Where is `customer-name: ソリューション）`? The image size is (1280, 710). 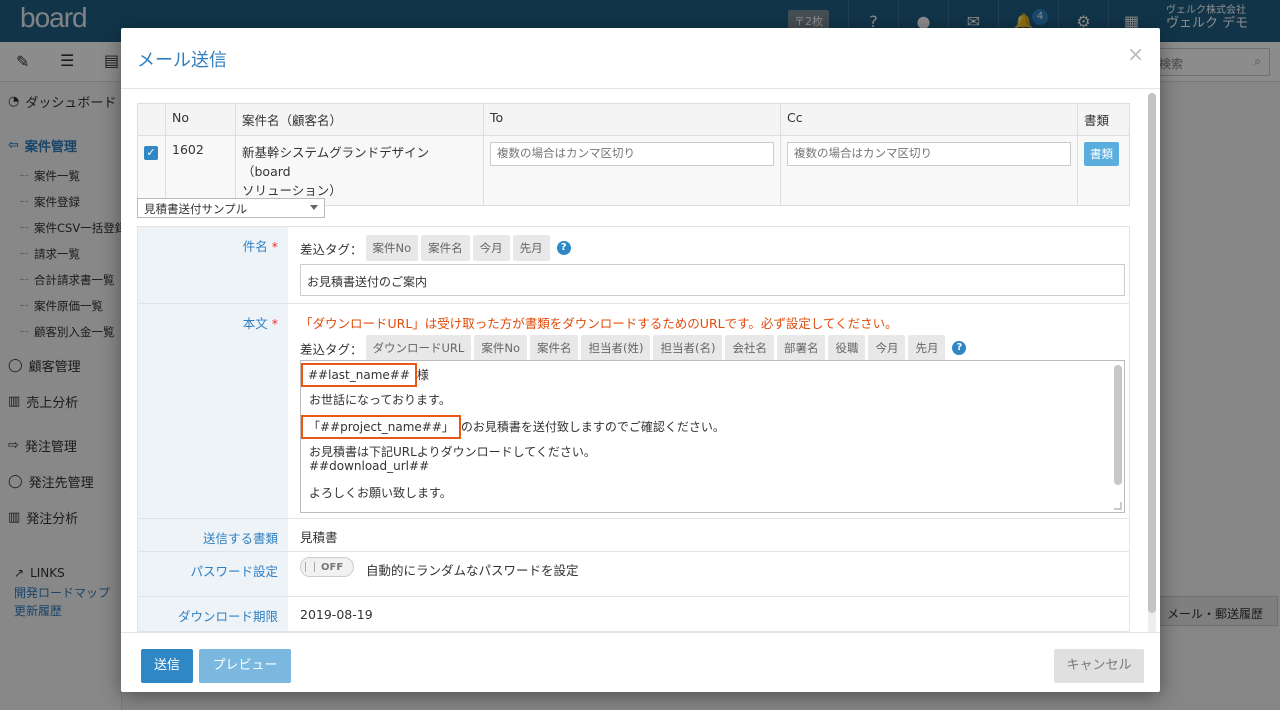 customer-name: ソリューション） is located at coordinates (292, 190).